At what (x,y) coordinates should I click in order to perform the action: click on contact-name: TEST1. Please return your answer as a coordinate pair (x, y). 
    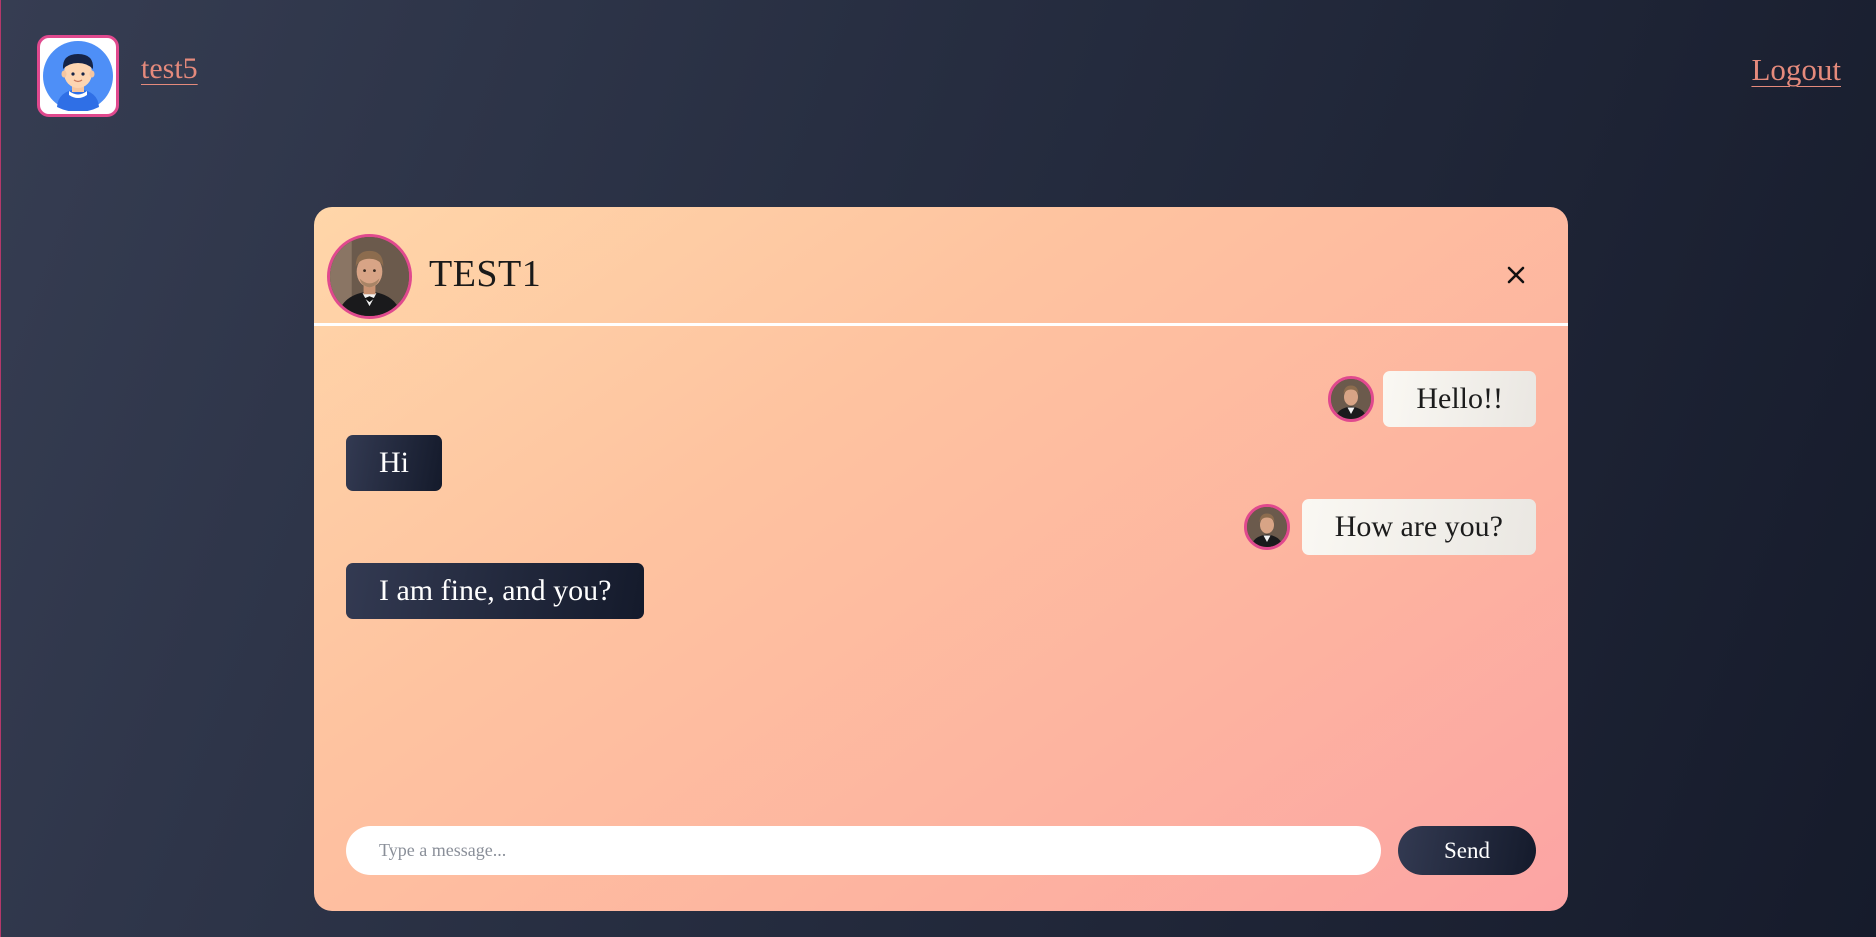
    Looking at the image, I should click on (485, 274).